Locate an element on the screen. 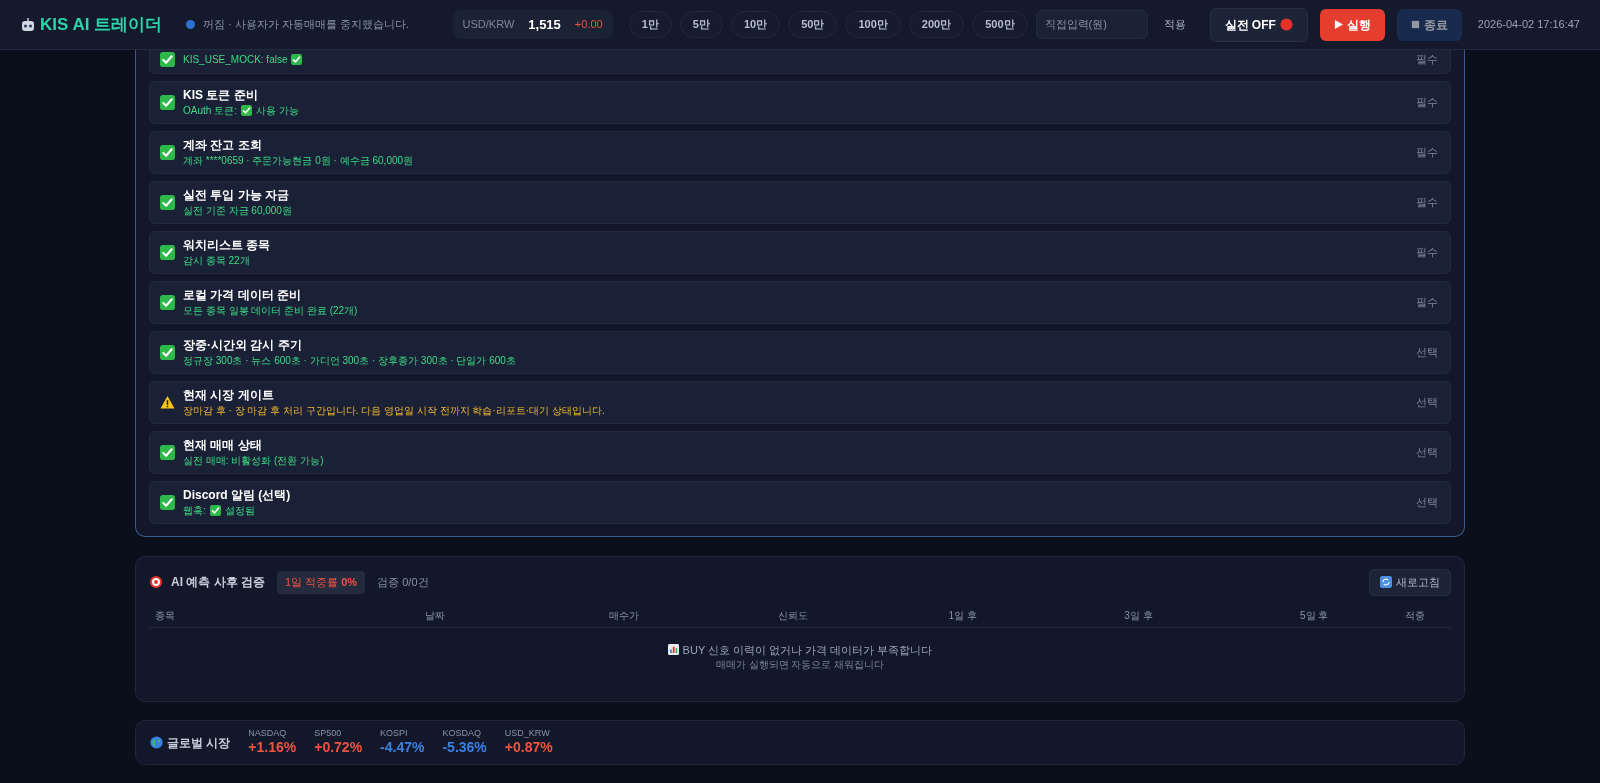 This screenshot has height=783, width=1600. item-detail: 웹훅: is located at coordinates (194, 510).